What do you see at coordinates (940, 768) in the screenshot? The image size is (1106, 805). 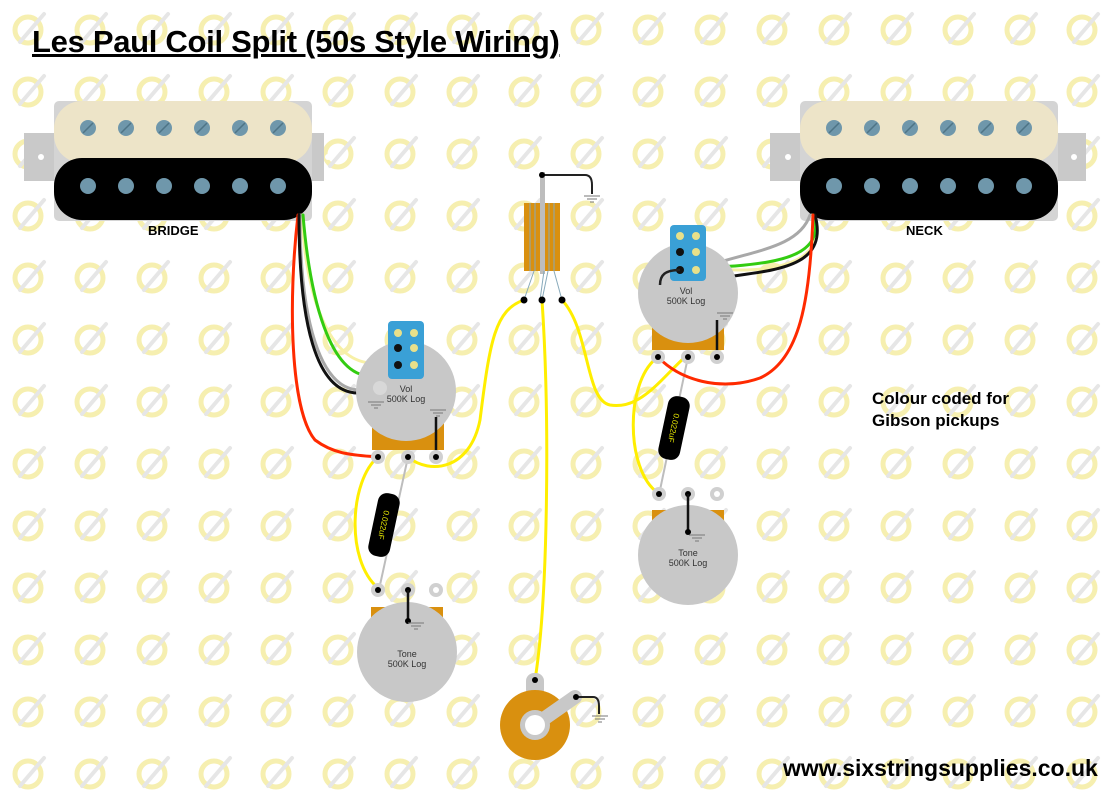 I see `website-link: www.sixstringsupplies.co.uk` at bounding box center [940, 768].